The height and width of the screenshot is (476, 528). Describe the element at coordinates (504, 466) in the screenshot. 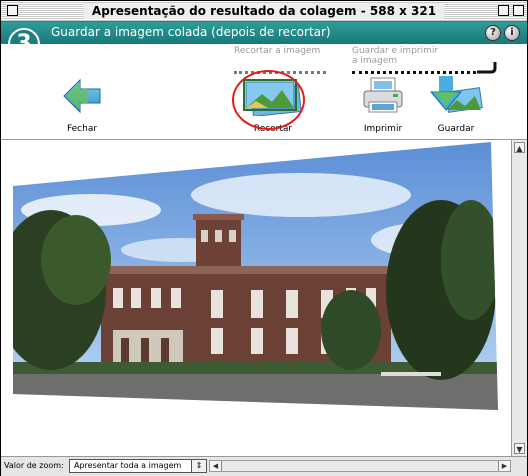

I see `scroll-right-icon: ▶` at that location.